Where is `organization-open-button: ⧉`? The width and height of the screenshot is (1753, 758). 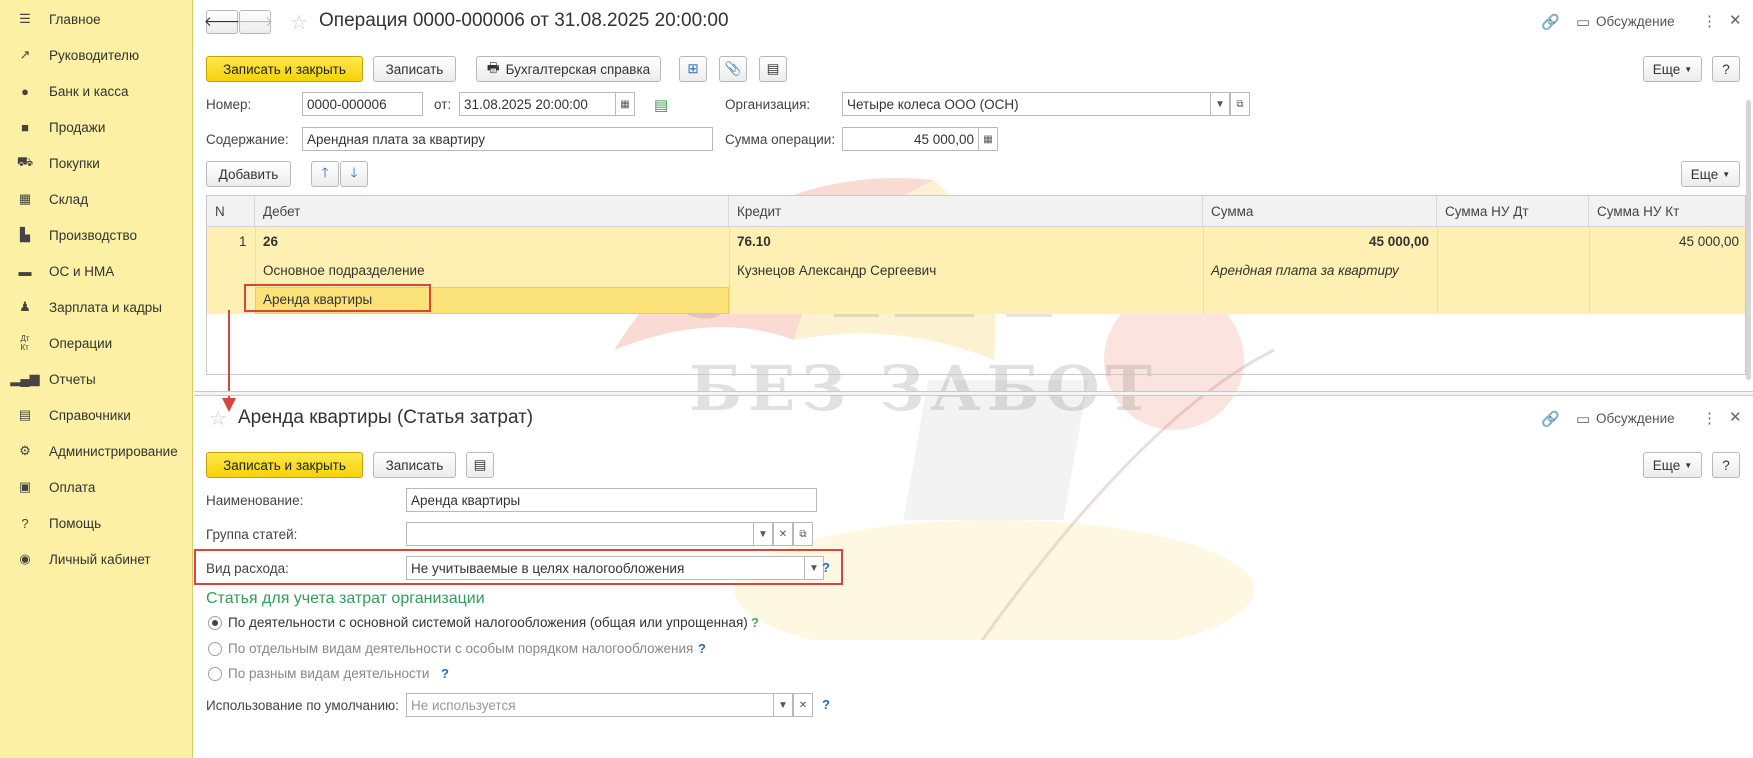
organization-open-button: ⧉ is located at coordinates (1240, 104).